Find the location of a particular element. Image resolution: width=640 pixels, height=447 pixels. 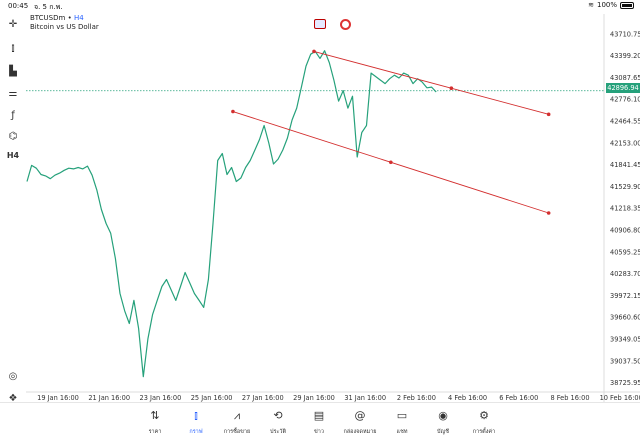

price-tick-label: 43710.75 is located at coordinates (625, 34).